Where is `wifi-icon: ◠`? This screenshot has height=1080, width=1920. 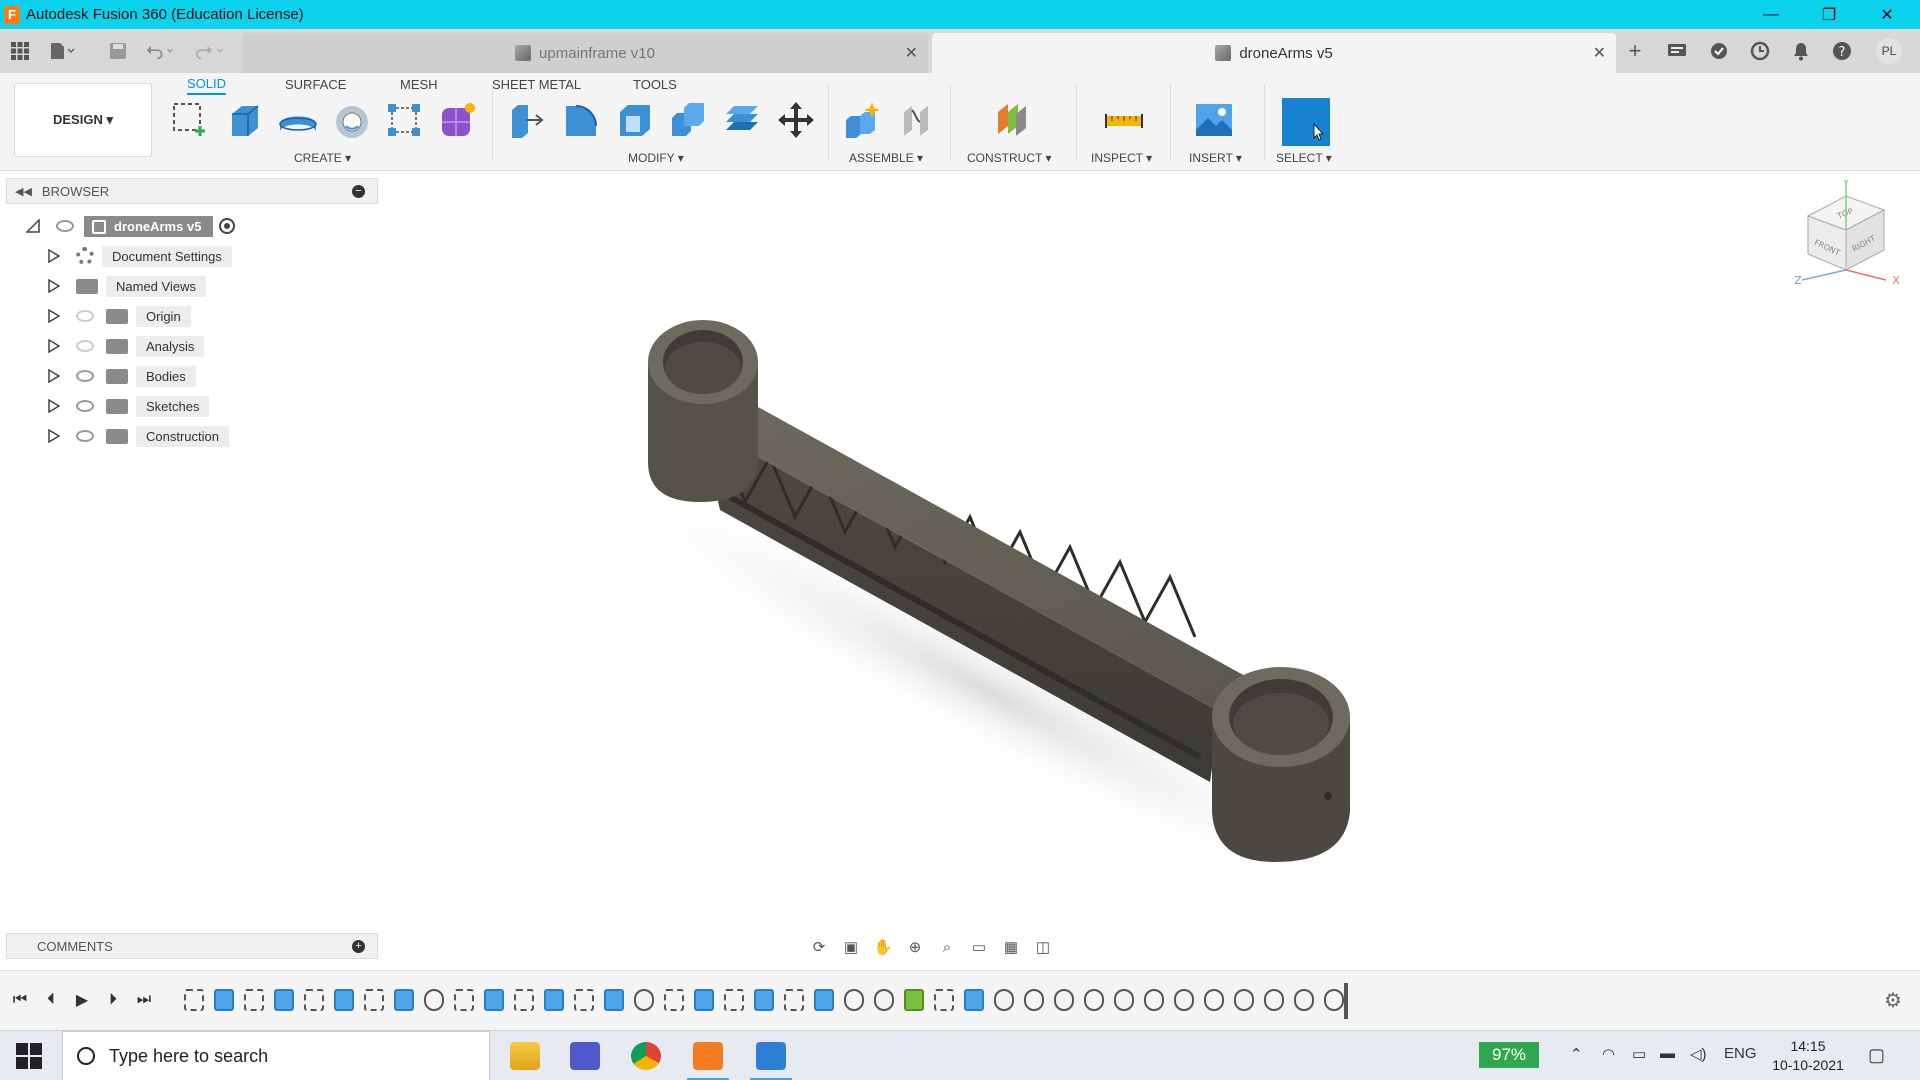
wifi-icon: ◠ is located at coordinates (1608, 1054).